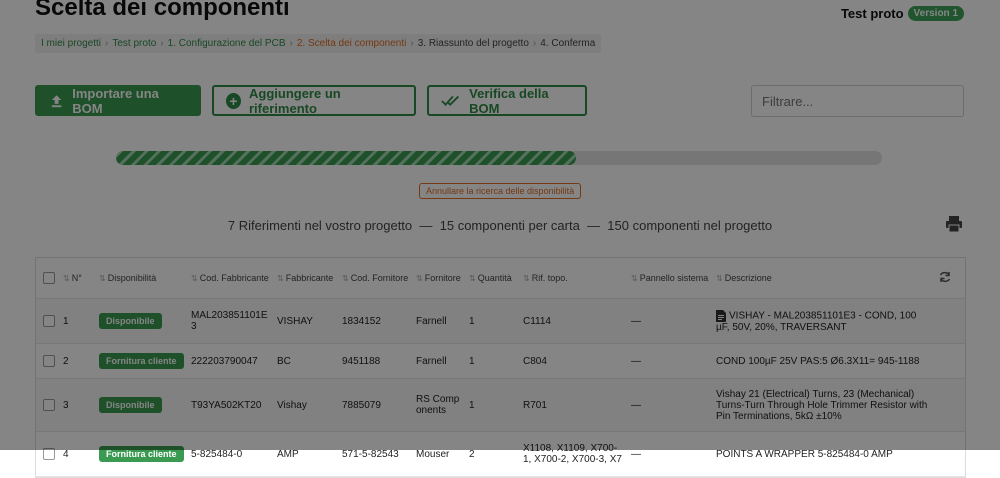 The height and width of the screenshot is (478, 1000). I want to click on cell-description: POINTS A WRAPPER 5-825484-0 AMP, so click(824, 454).